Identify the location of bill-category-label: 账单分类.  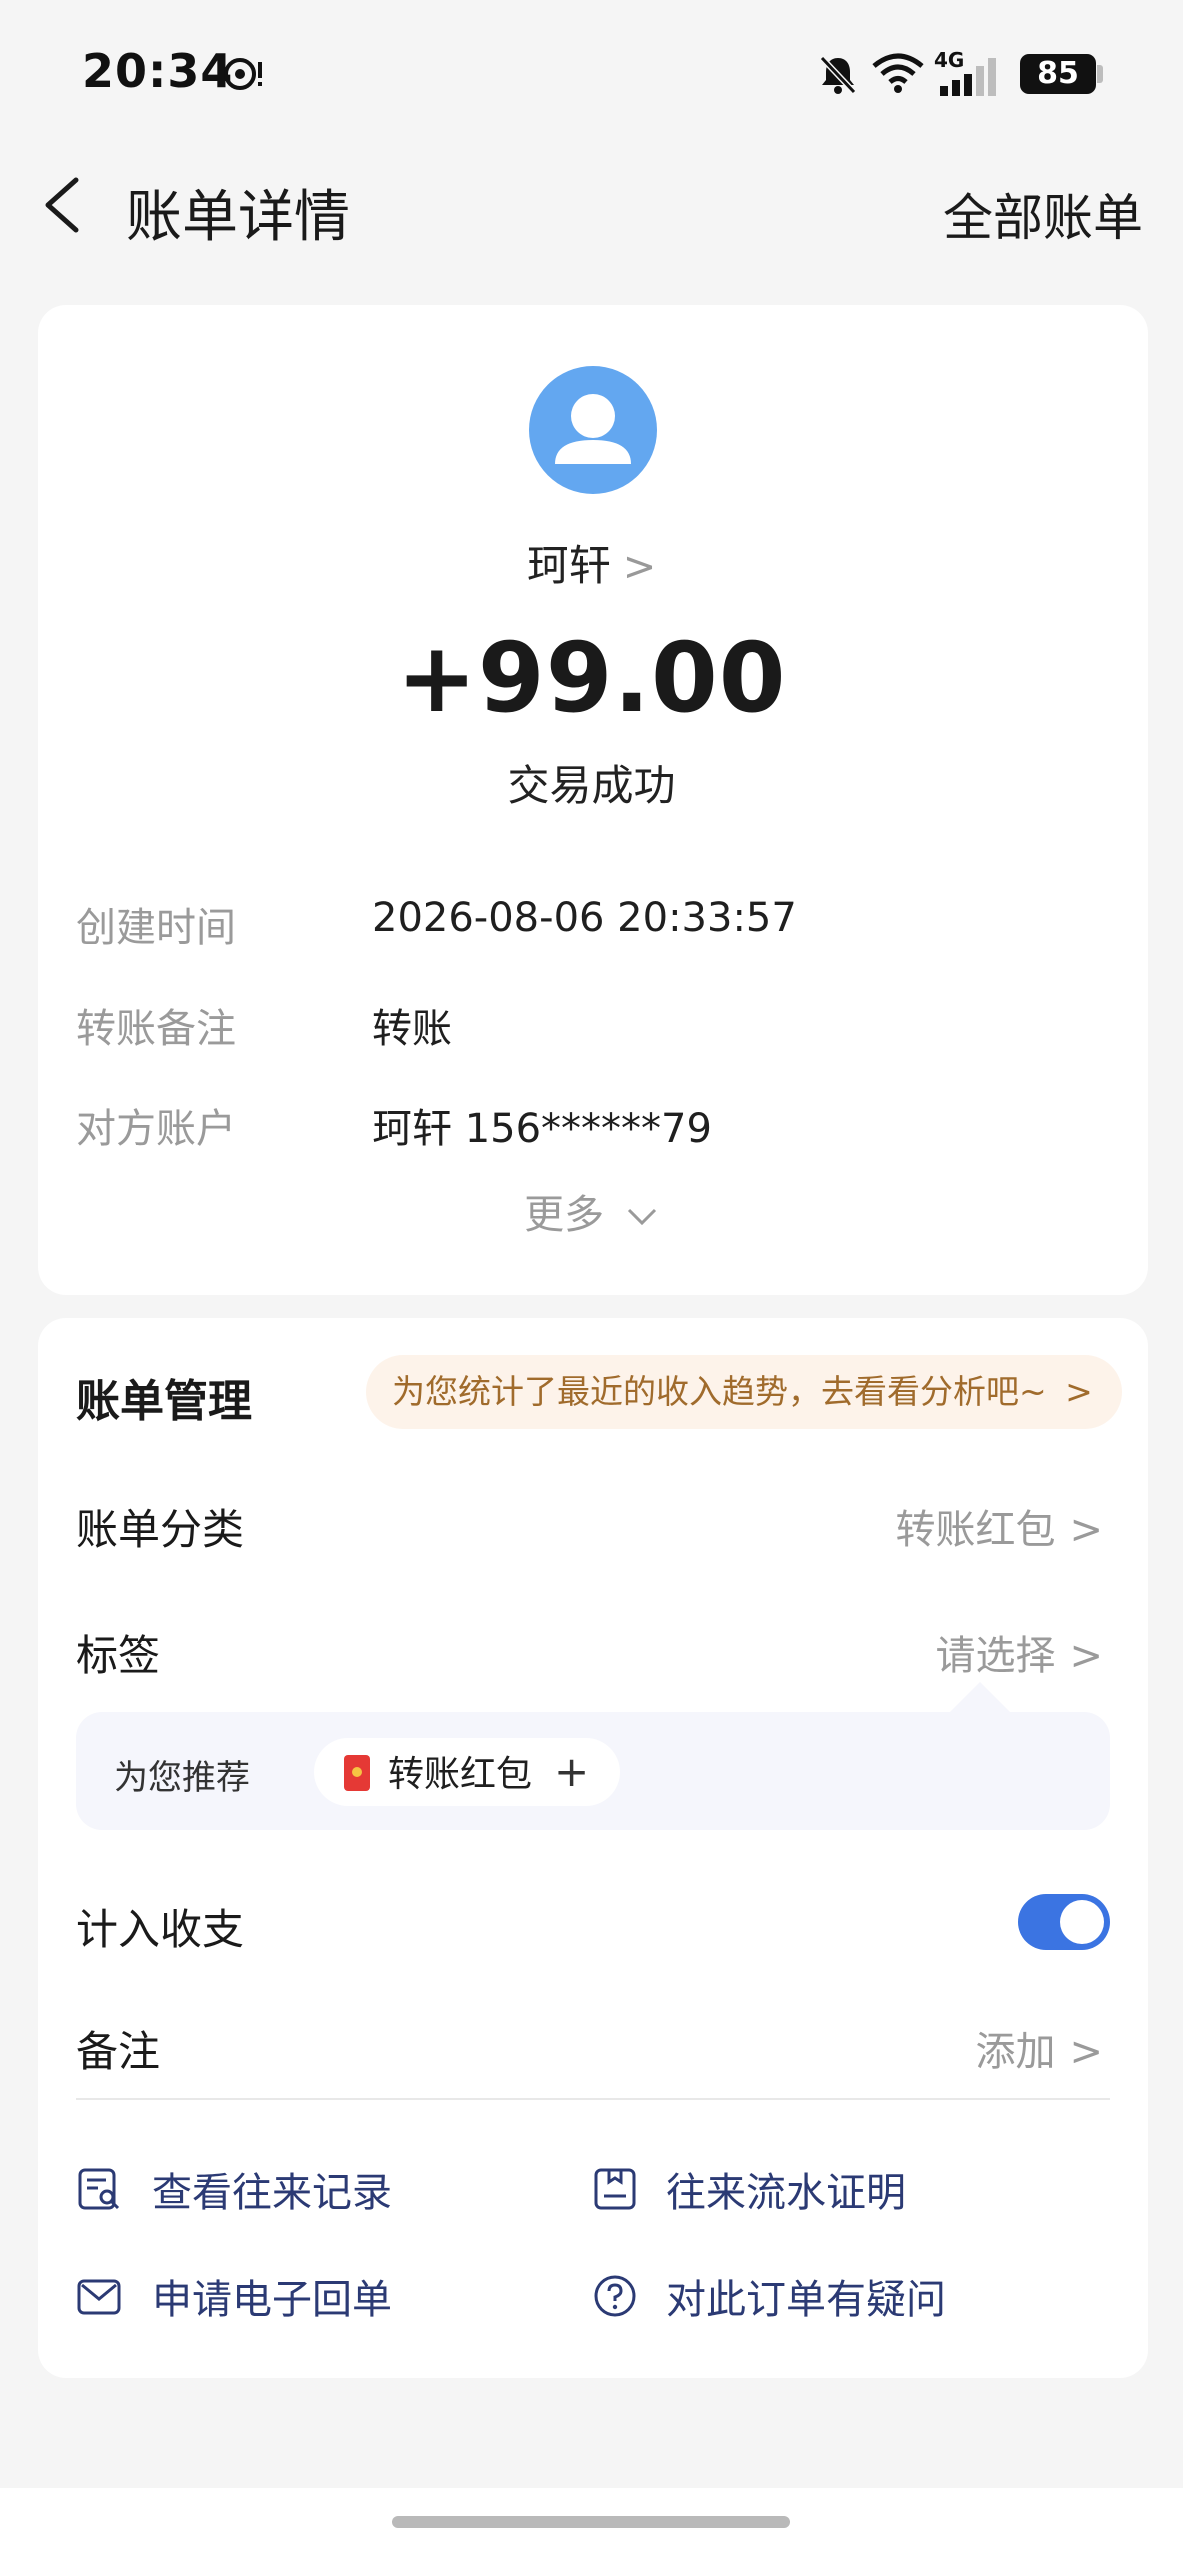
(160, 1529).